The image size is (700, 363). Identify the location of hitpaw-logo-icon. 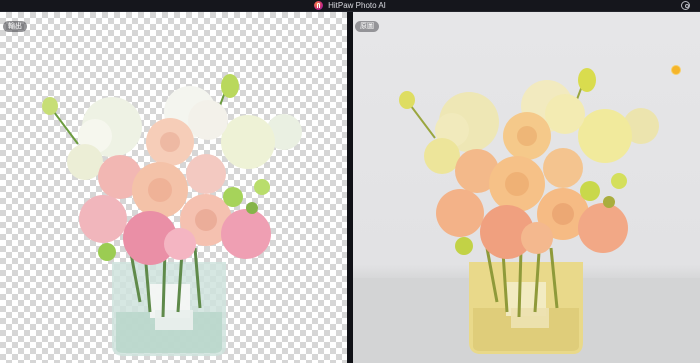
(319, 5).